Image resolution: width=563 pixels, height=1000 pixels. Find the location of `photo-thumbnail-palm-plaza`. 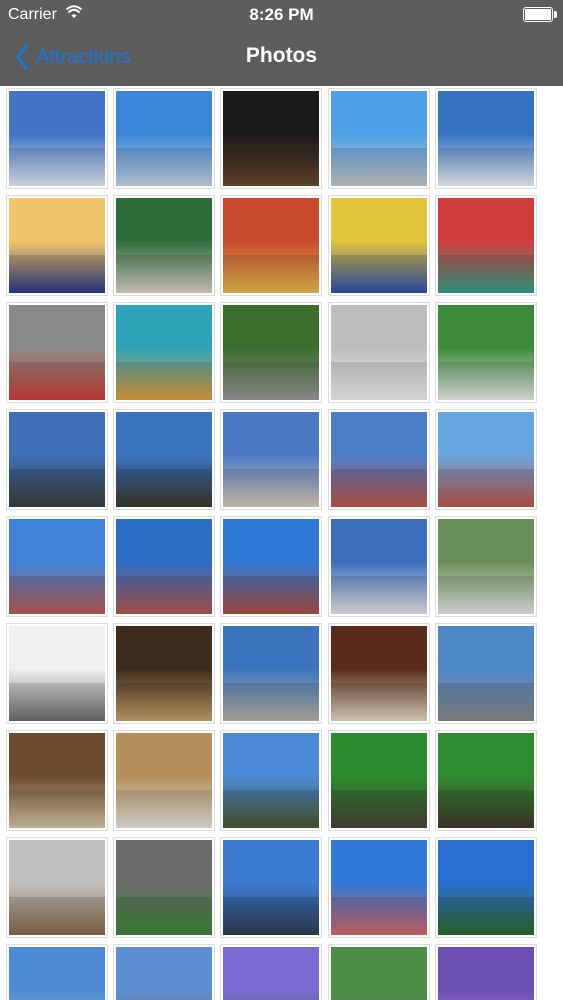

photo-thumbnail-palm-plaza is located at coordinates (486, 887).